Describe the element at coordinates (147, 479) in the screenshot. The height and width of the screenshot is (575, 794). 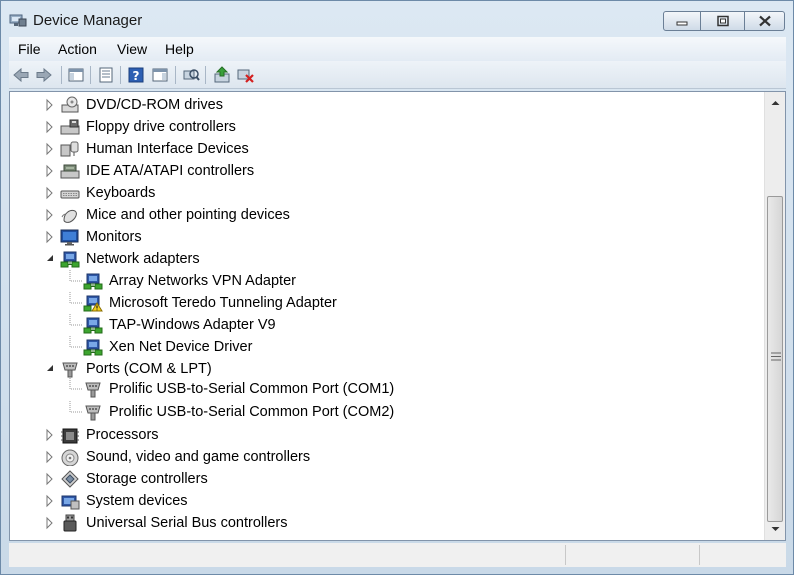
I see `tree-item-label: Storage controllers` at that location.